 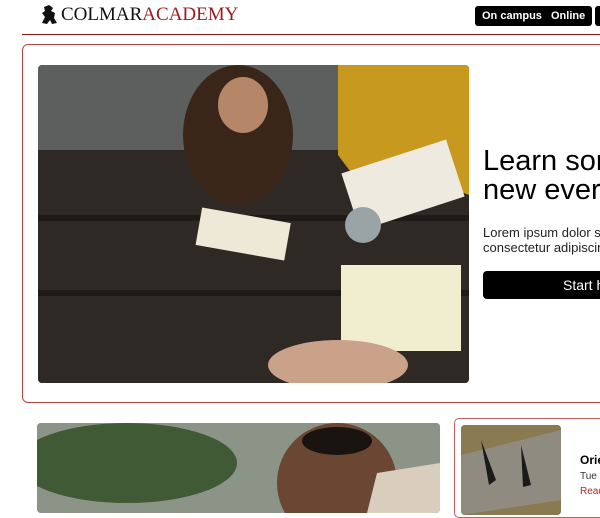 What do you see at coordinates (511, 470) in the screenshot?
I see `event-image` at bounding box center [511, 470].